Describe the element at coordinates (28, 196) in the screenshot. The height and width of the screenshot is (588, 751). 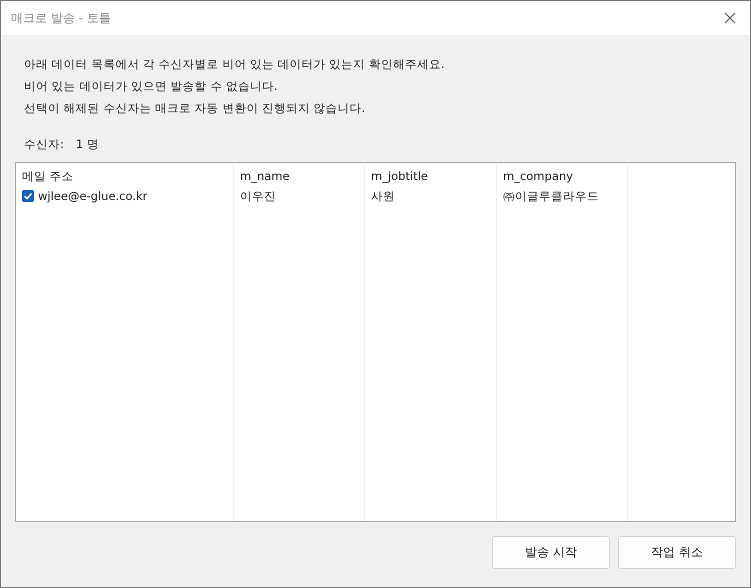
I see `row-checkbox` at that location.